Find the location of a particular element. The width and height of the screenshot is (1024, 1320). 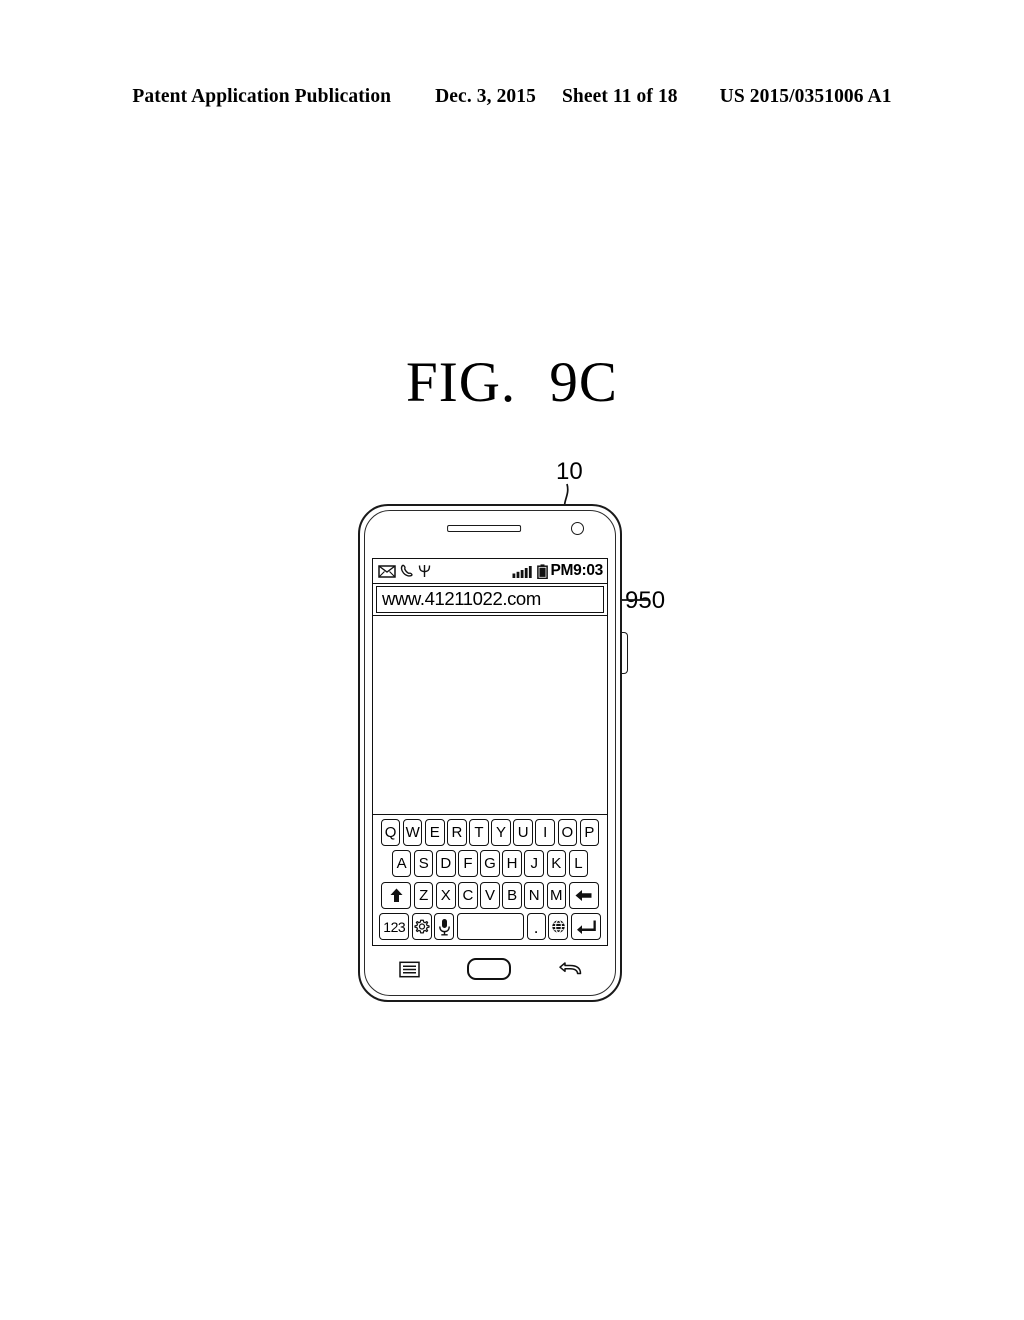

keyboard-row-4: 123 . is located at coordinates (490, 926).